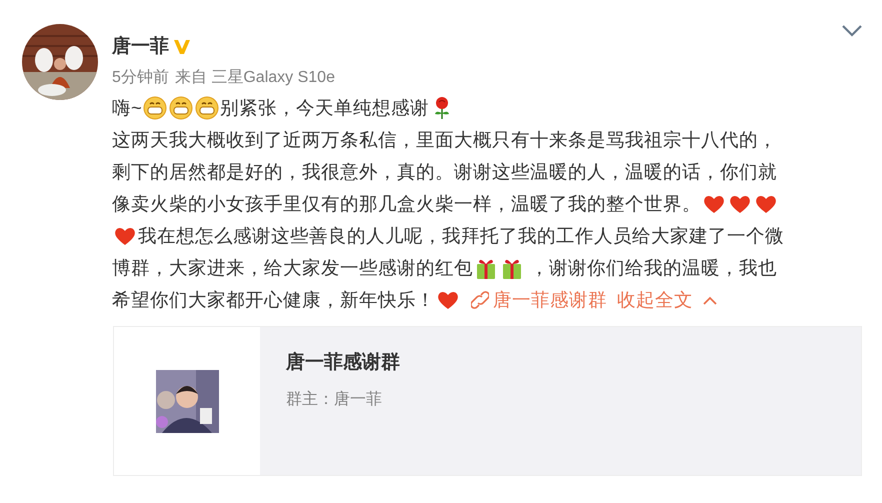  I want to click on post-text: 我在想怎么感谢这些善良的人儿呢，我拜托了我的工作人员给大家建了一个微, so click(461, 236).